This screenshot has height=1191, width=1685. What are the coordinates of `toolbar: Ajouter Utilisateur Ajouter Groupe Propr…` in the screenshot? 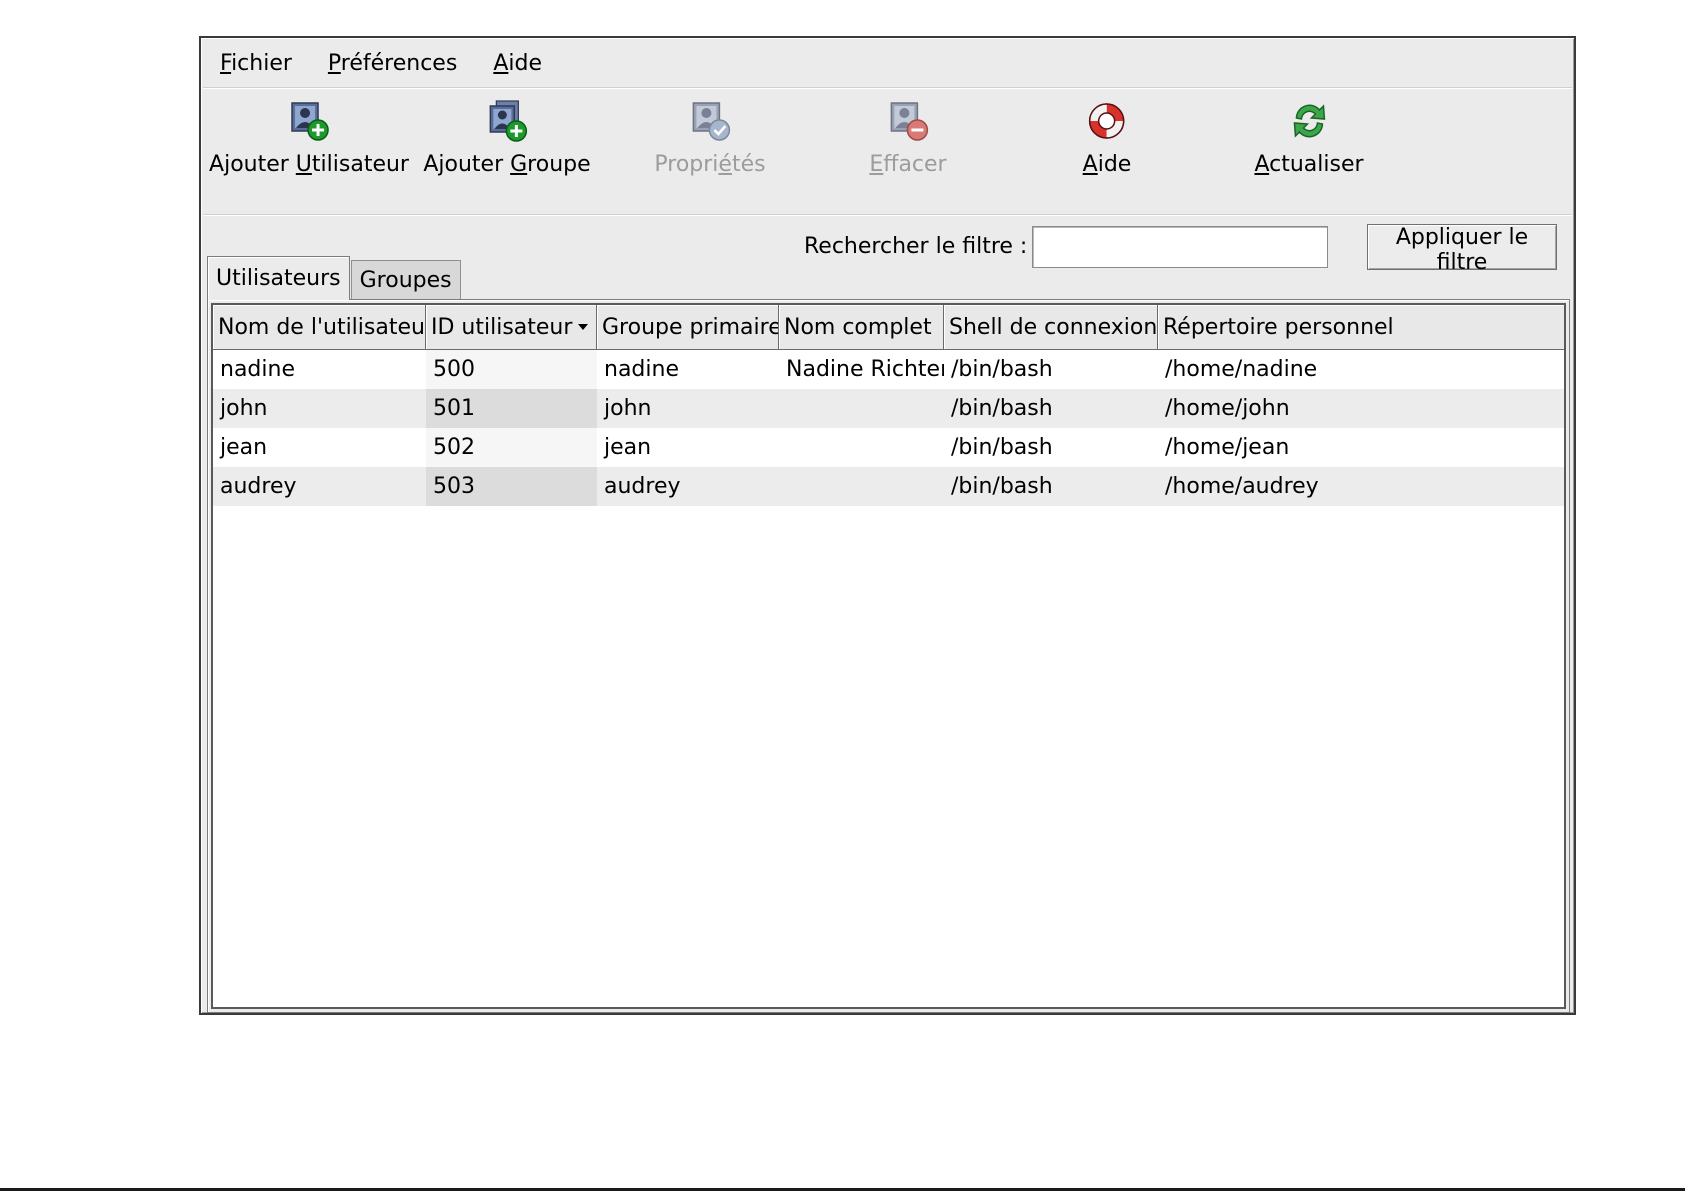 It's located at (887, 152).